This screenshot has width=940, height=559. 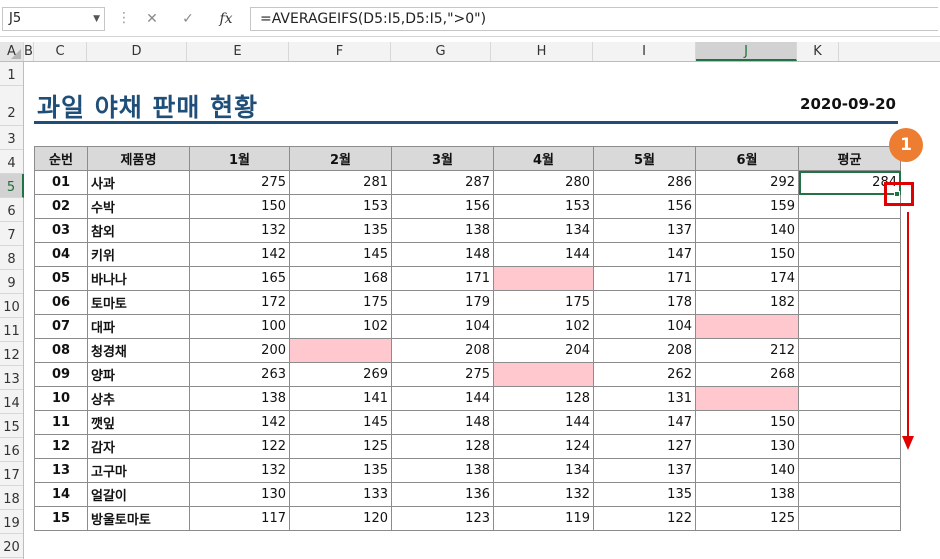 What do you see at coordinates (61, 494) in the screenshot?
I see `row-number-cell: 14` at bounding box center [61, 494].